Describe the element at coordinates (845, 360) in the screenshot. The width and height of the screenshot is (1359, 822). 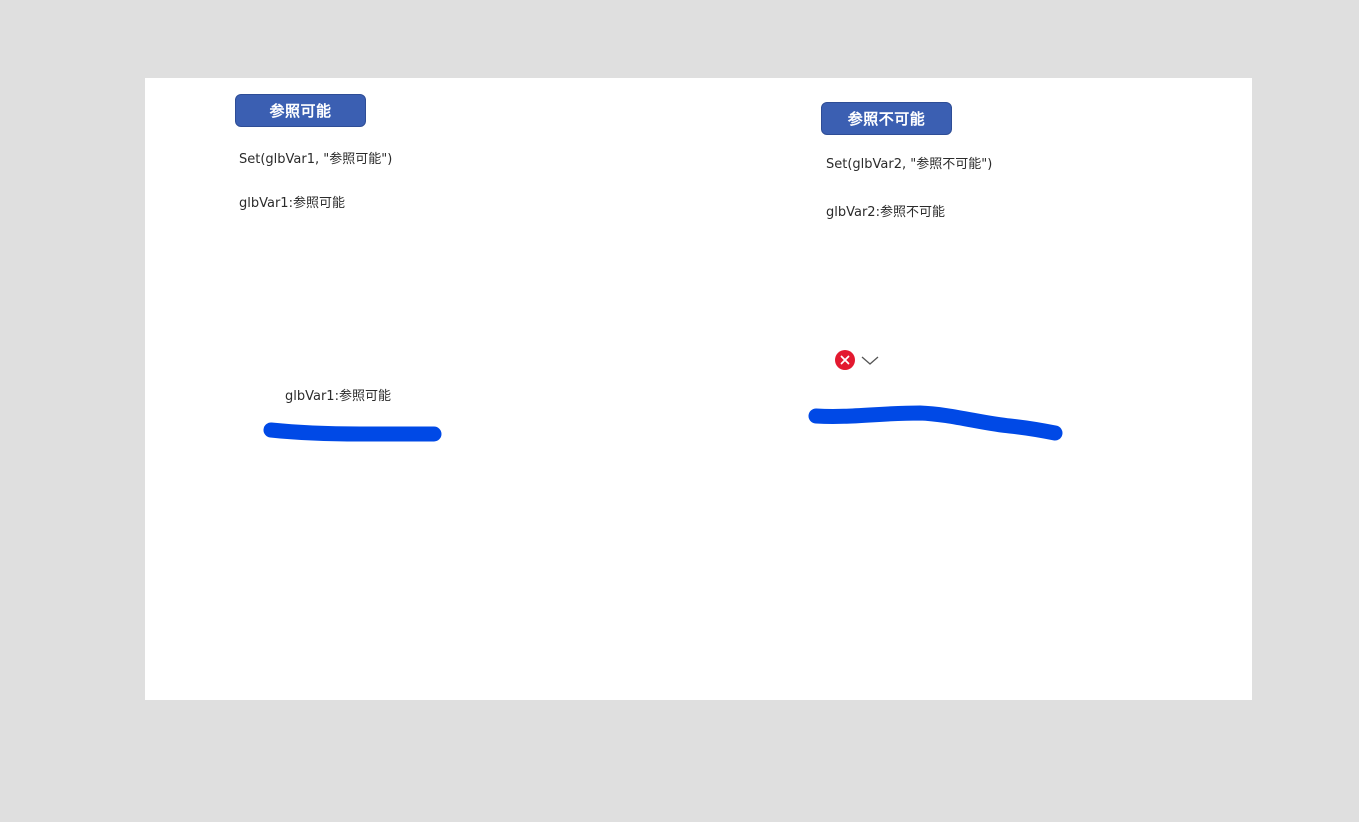
I see `error-x-icon` at that location.